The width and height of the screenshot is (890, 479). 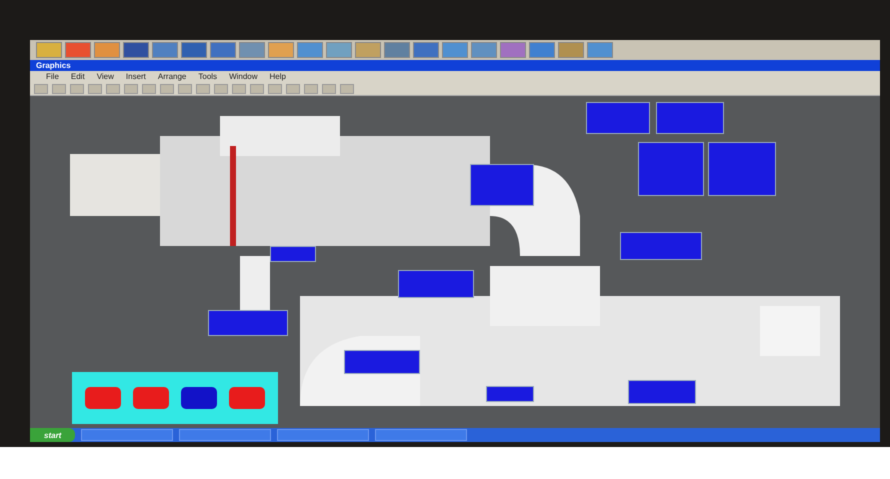 What do you see at coordinates (243, 76) in the screenshot?
I see `menu-item: Window` at bounding box center [243, 76].